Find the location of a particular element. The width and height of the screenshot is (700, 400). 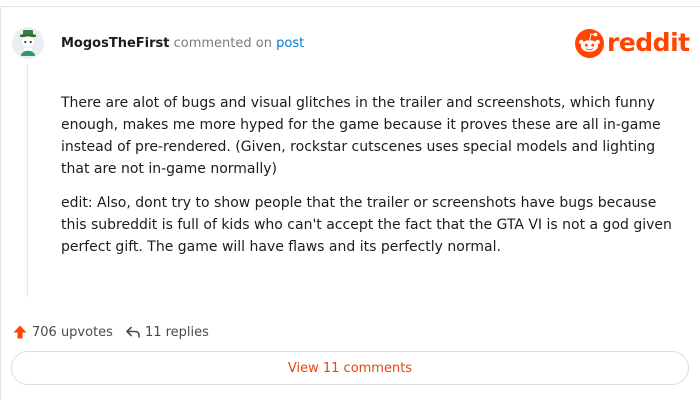

reddit-snoo-icon is located at coordinates (589, 43).